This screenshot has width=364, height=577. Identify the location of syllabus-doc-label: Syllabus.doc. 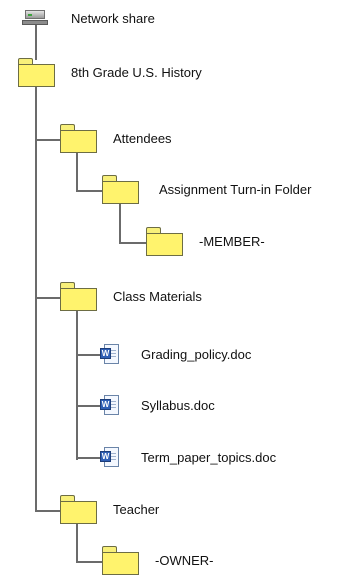
(178, 405).